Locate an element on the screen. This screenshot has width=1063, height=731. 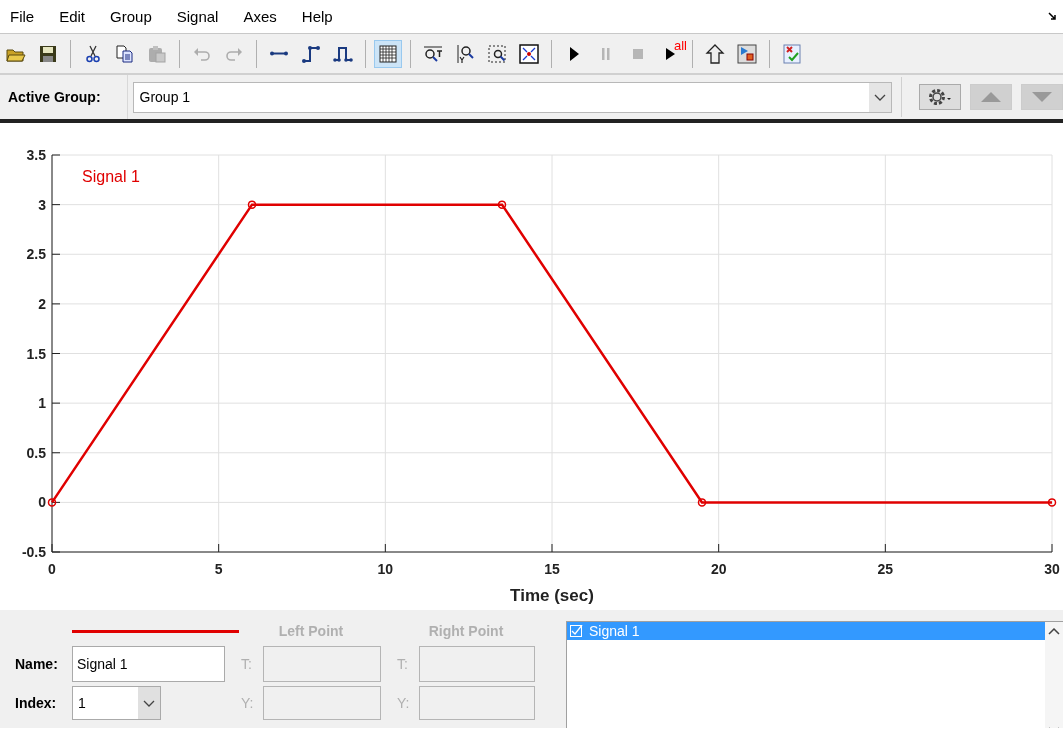
axis-tick-label: 2 is located at coordinates (42, 303).